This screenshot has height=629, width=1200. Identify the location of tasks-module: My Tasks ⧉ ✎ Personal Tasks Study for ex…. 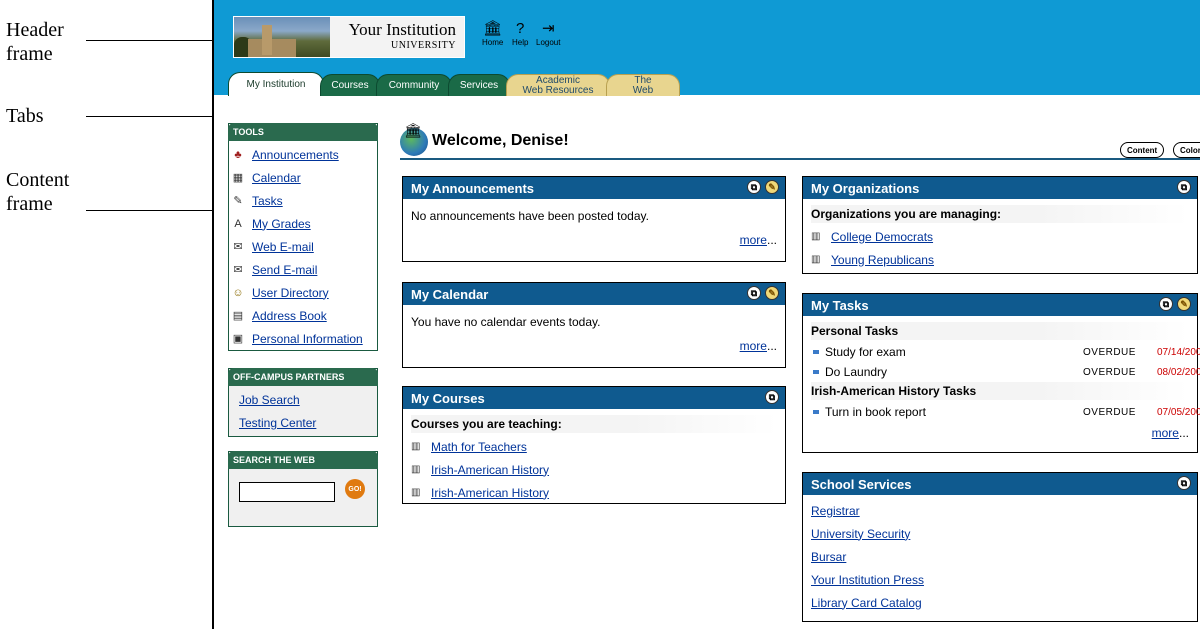
(1001, 373).